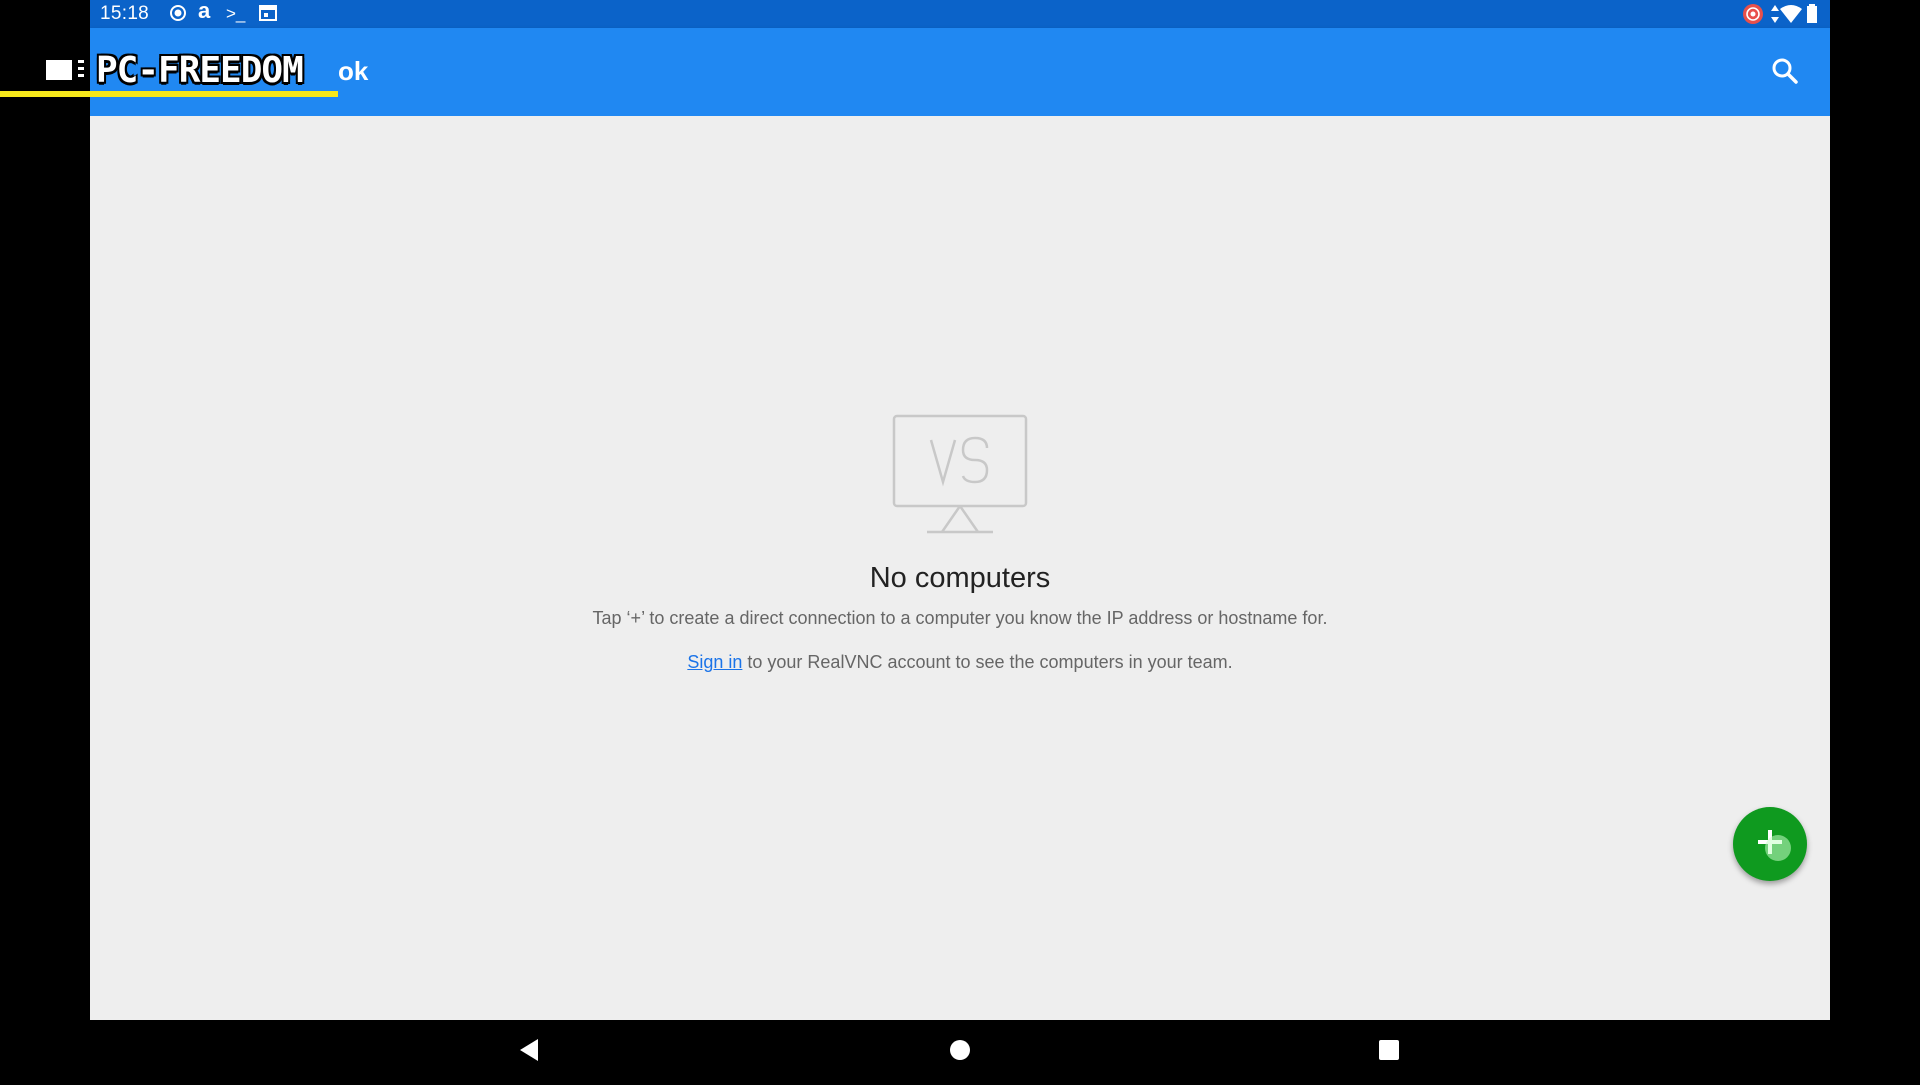 The image size is (1920, 1085). I want to click on battery-icon, so click(1812, 16).